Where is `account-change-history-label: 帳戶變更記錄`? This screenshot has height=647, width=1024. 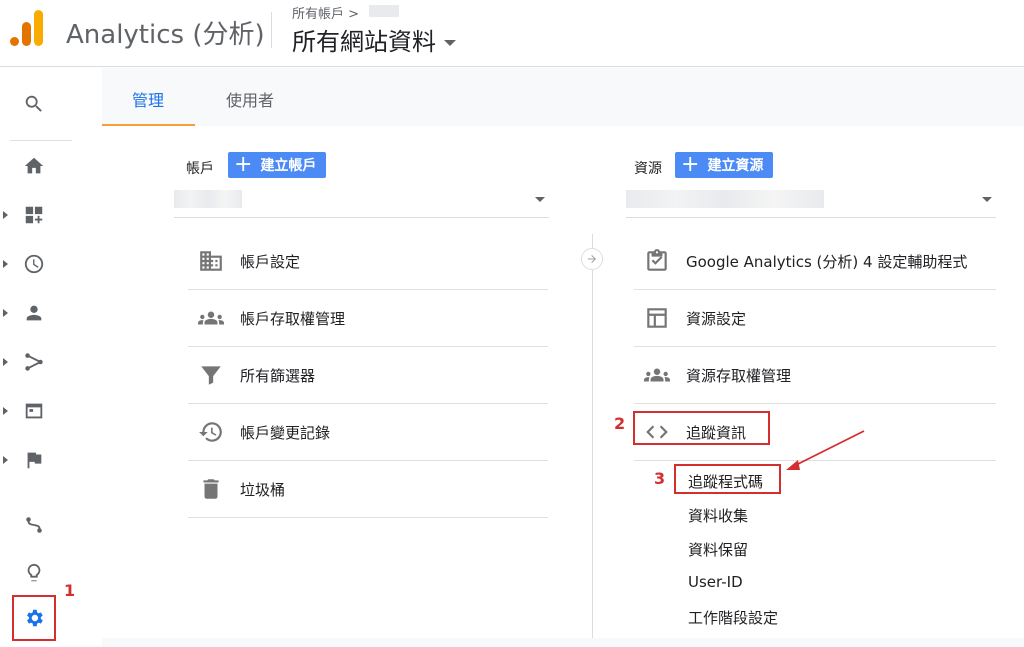
account-change-history-label: 帳戶變更記錄 is located at coordinates (285, 432).